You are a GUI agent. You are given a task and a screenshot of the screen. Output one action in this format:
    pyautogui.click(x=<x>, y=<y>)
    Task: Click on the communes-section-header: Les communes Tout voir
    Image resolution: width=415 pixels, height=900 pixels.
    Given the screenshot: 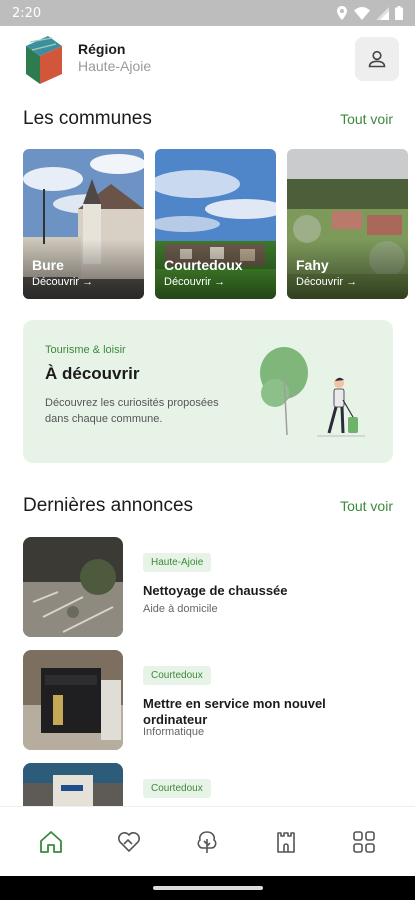 What is the action you would take?
    pyautogui.click(x=208, y=119)
    